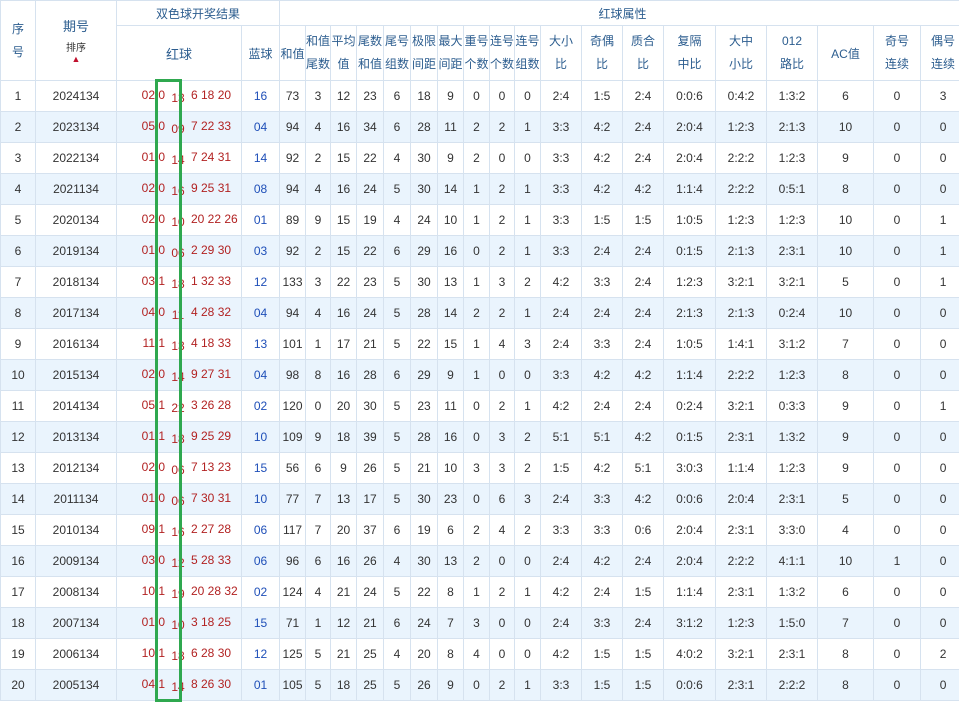  What do you see at coordinates (18, 313) in the screenshot?
I see `row-seq: 8` at bounding box center [18, 313].